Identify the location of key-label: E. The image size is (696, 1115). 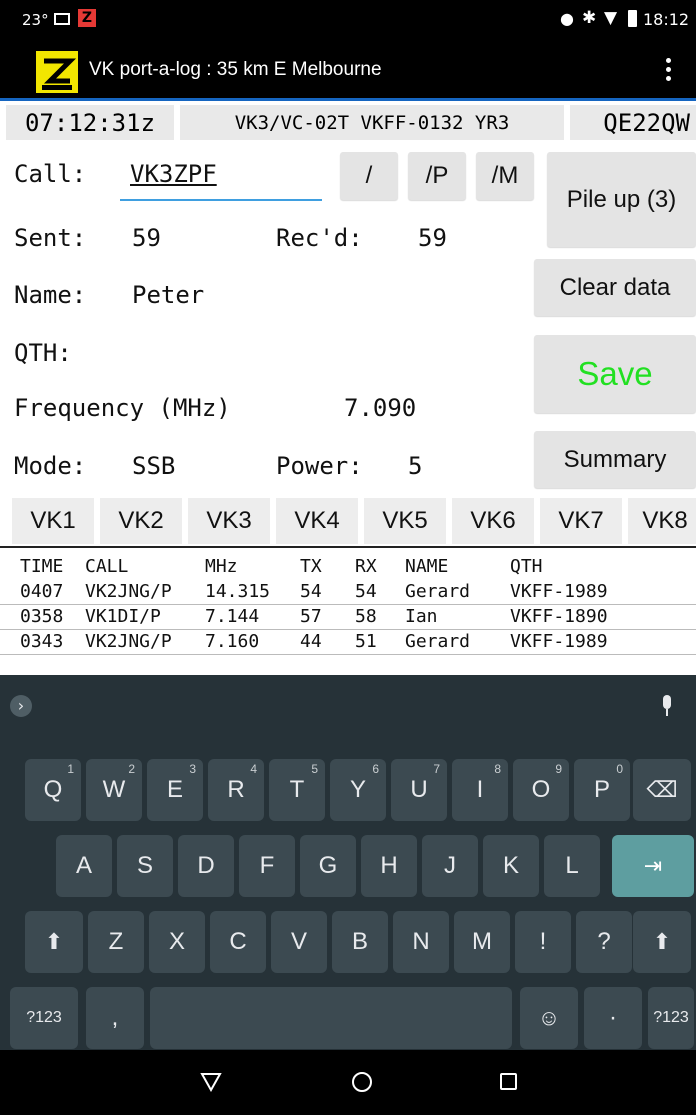
(174, 789).